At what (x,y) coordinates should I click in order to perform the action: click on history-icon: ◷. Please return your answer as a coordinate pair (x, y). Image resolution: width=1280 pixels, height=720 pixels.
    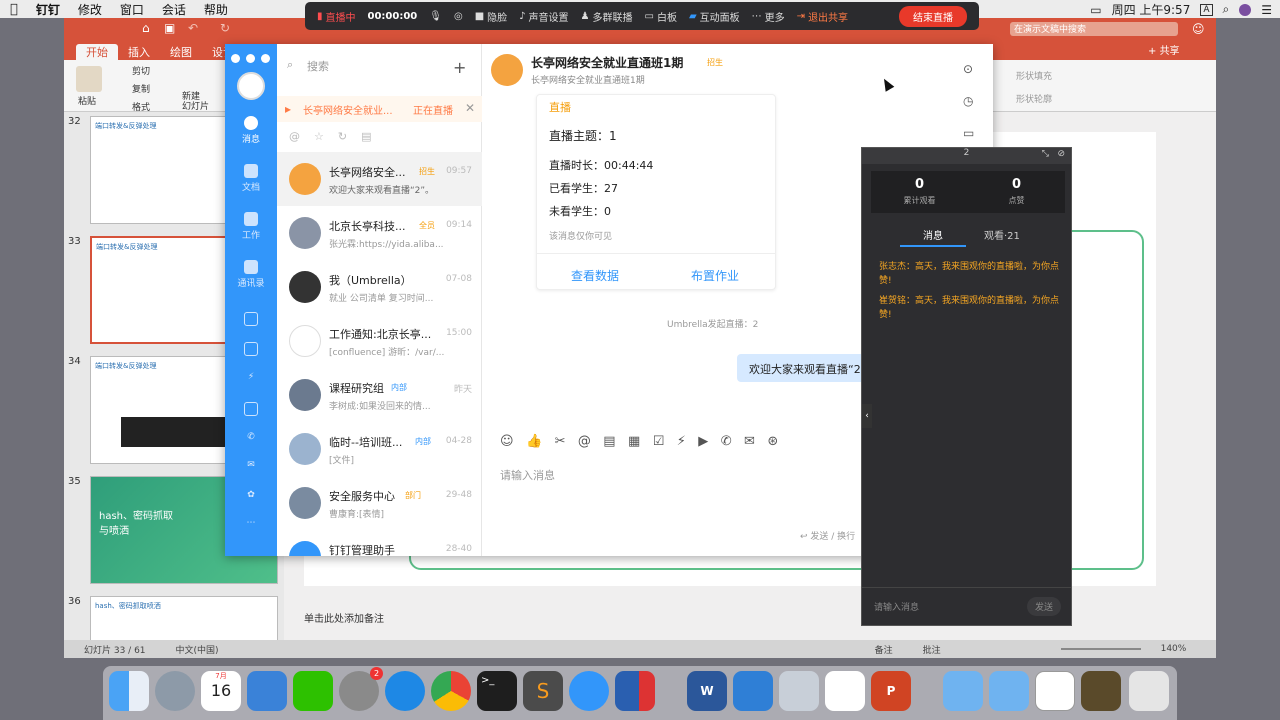
    Looking at the image, I should click on (968, 101).